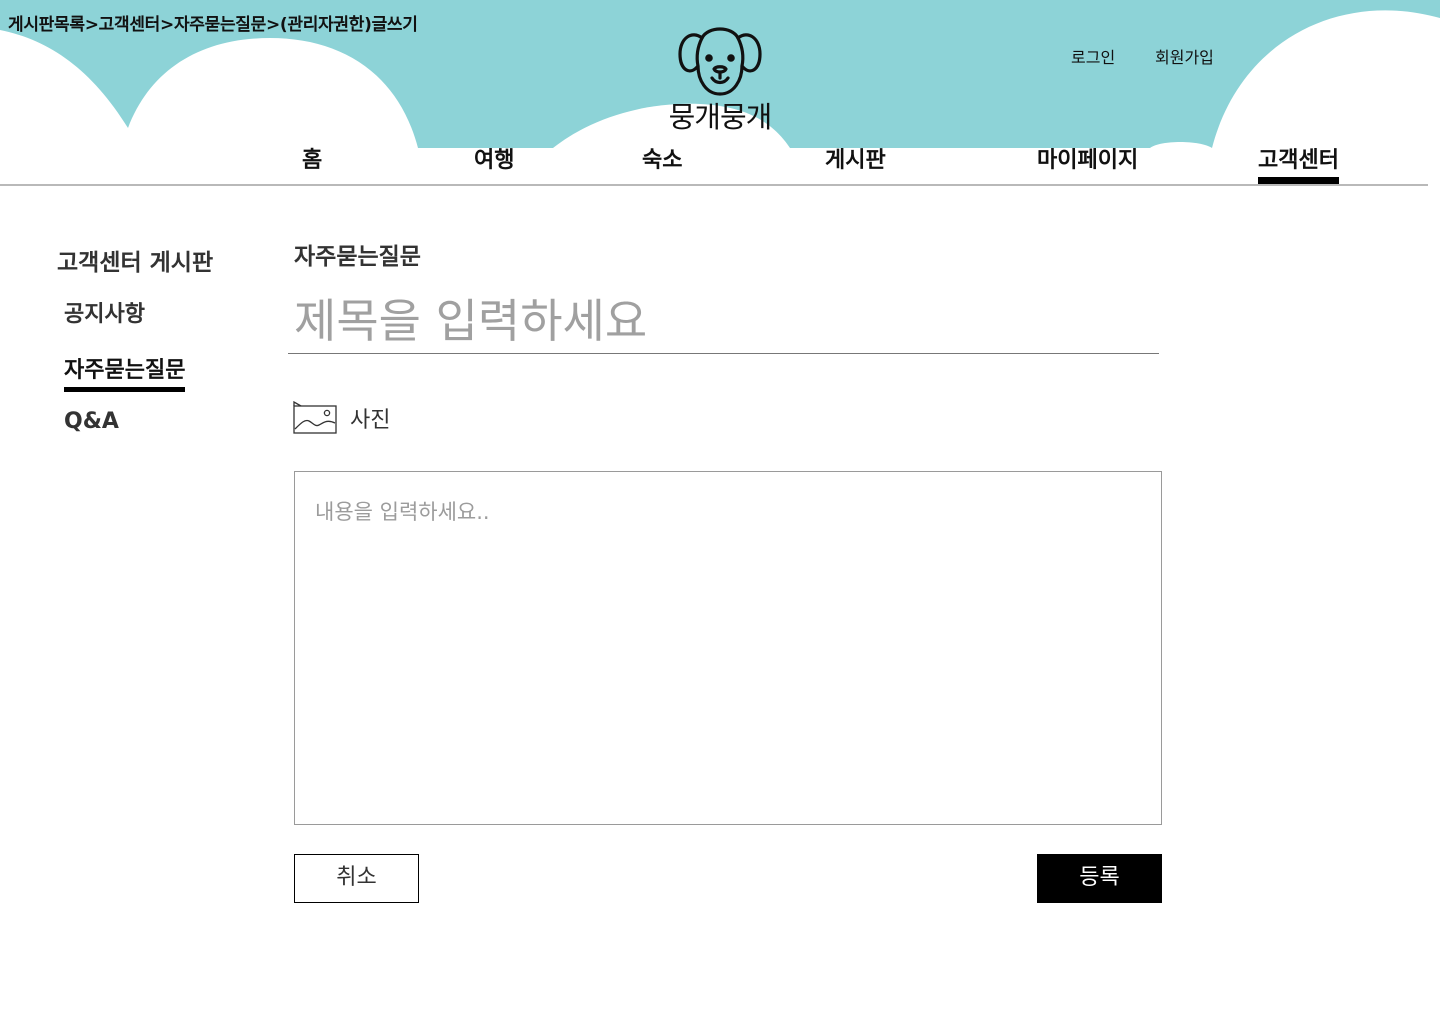 Image resolution: width=1440 pixels, height=1024 pixels. What do you see at coordinates (341, 418) in the screenshot?
I see `photo-attach-button: 사진` at bounding box center [341, 418].